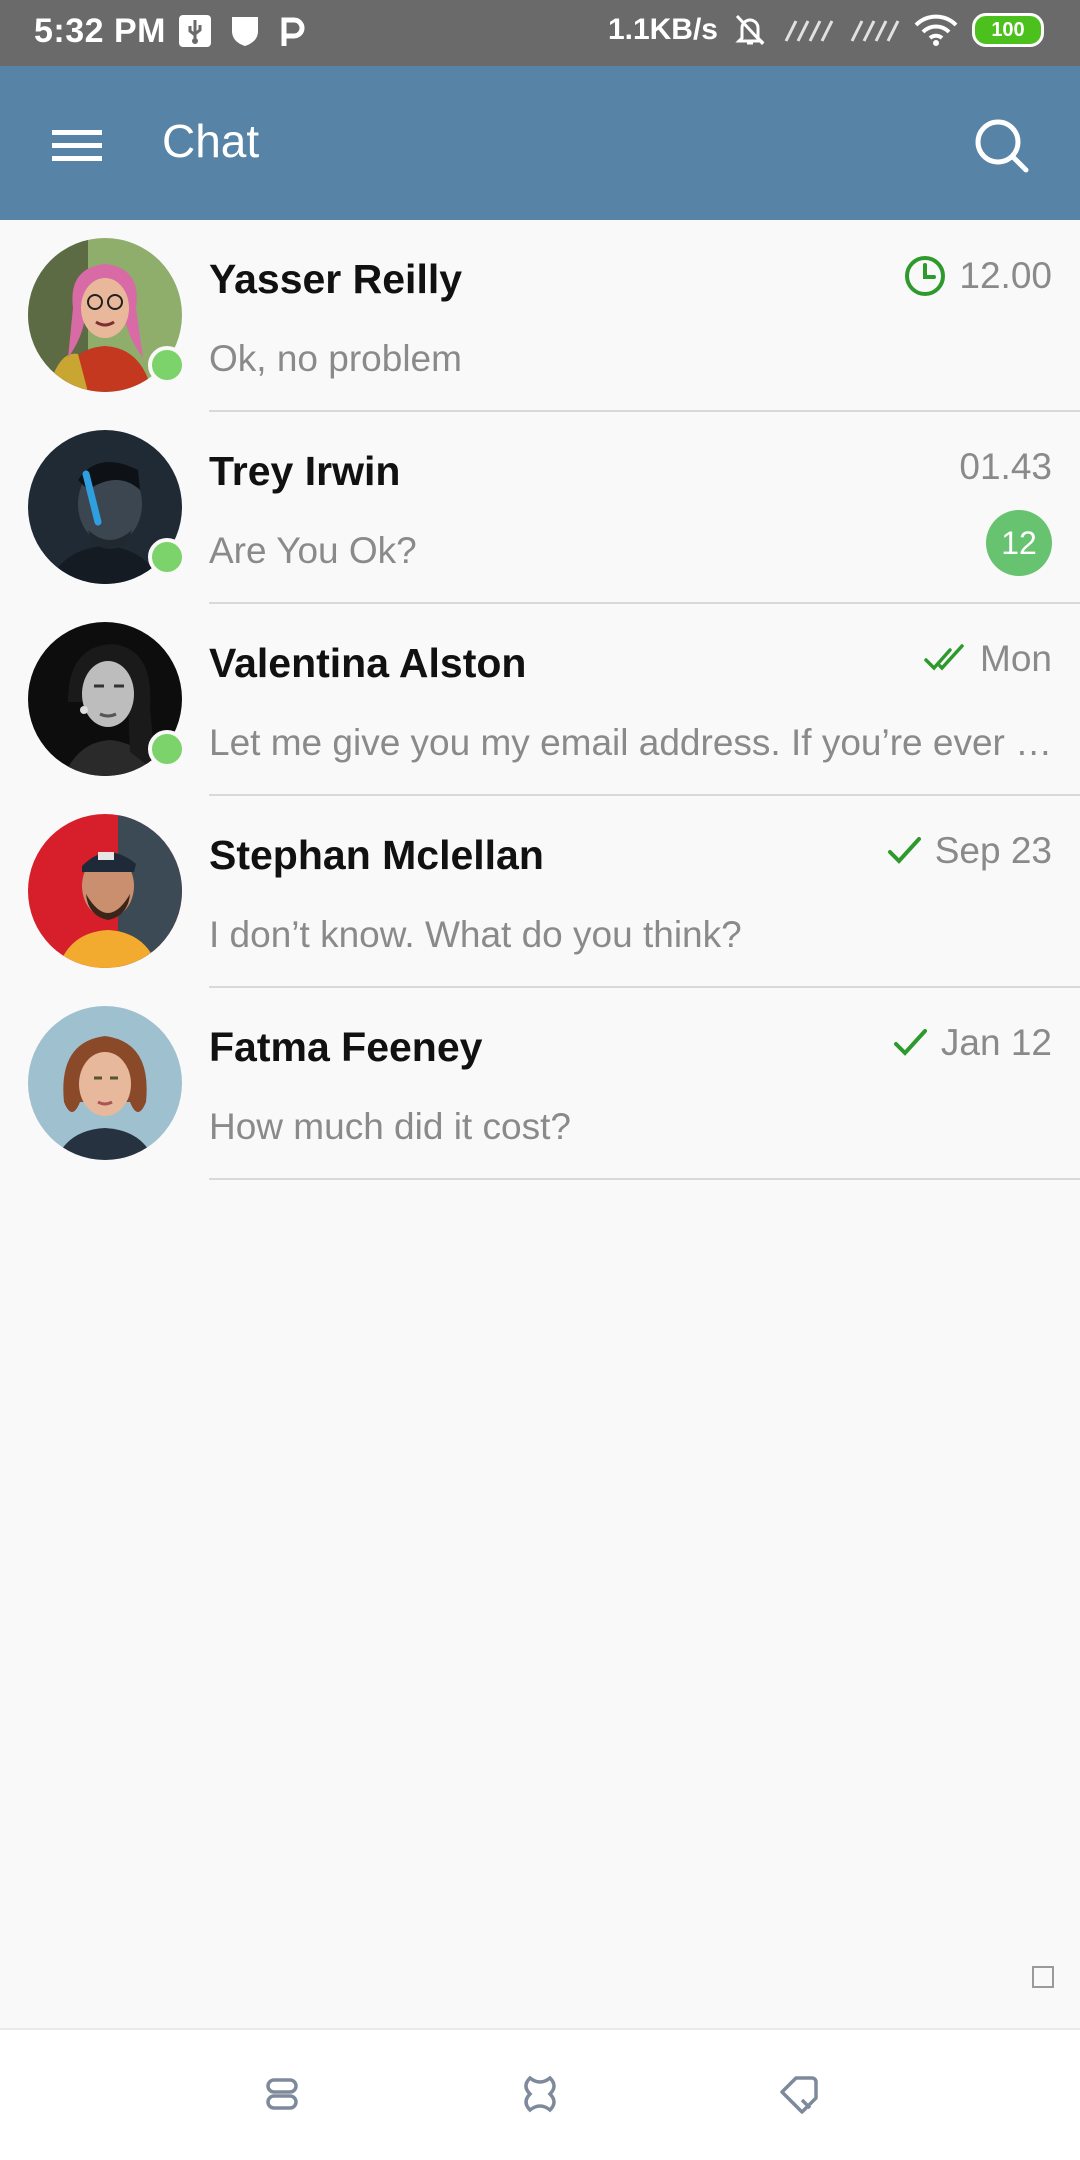  I want to click on square-icon, so click(1043, 1977).